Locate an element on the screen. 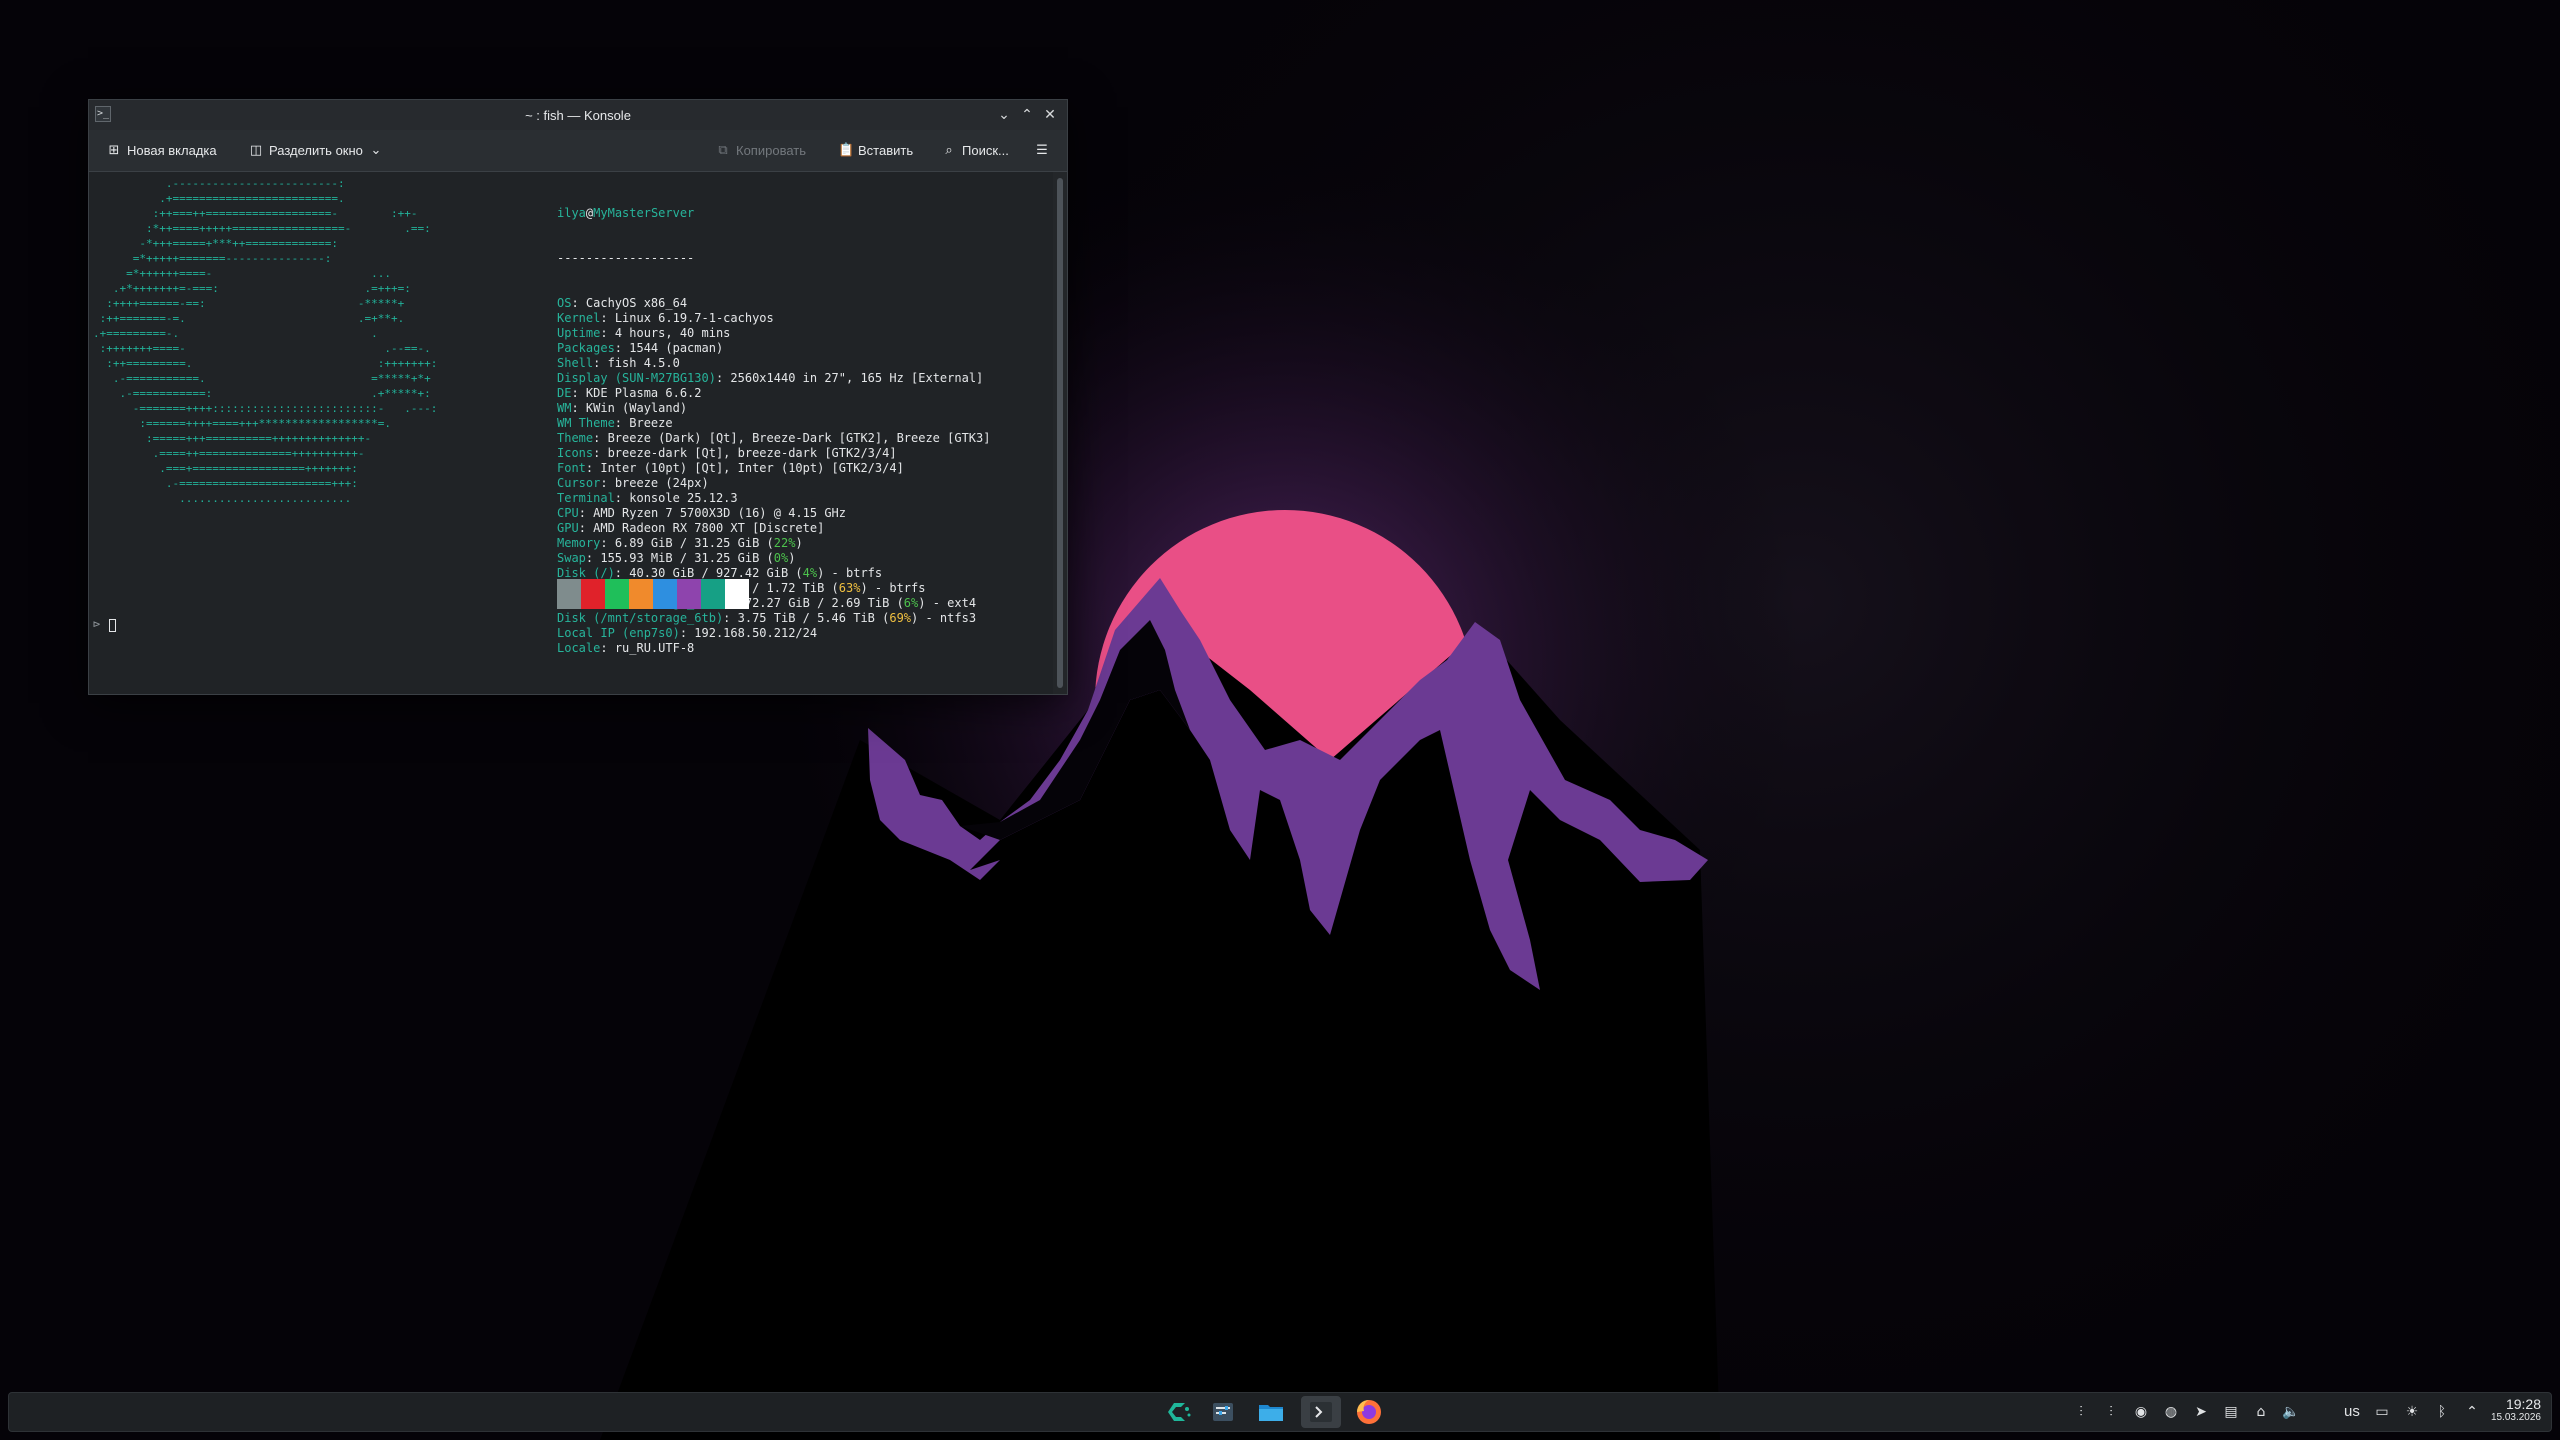  info-row: CPU: AMD Ryzen 7 5700X3D (16) @ 4.15 GHz is located at coordinates (702, 513).